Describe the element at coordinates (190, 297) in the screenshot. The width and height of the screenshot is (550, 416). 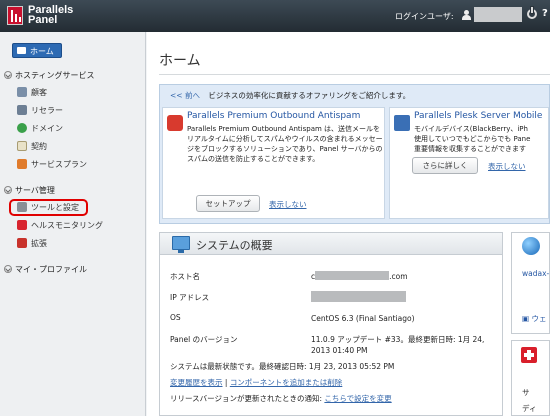
I see `ip-label: IP アドレス` at that location.